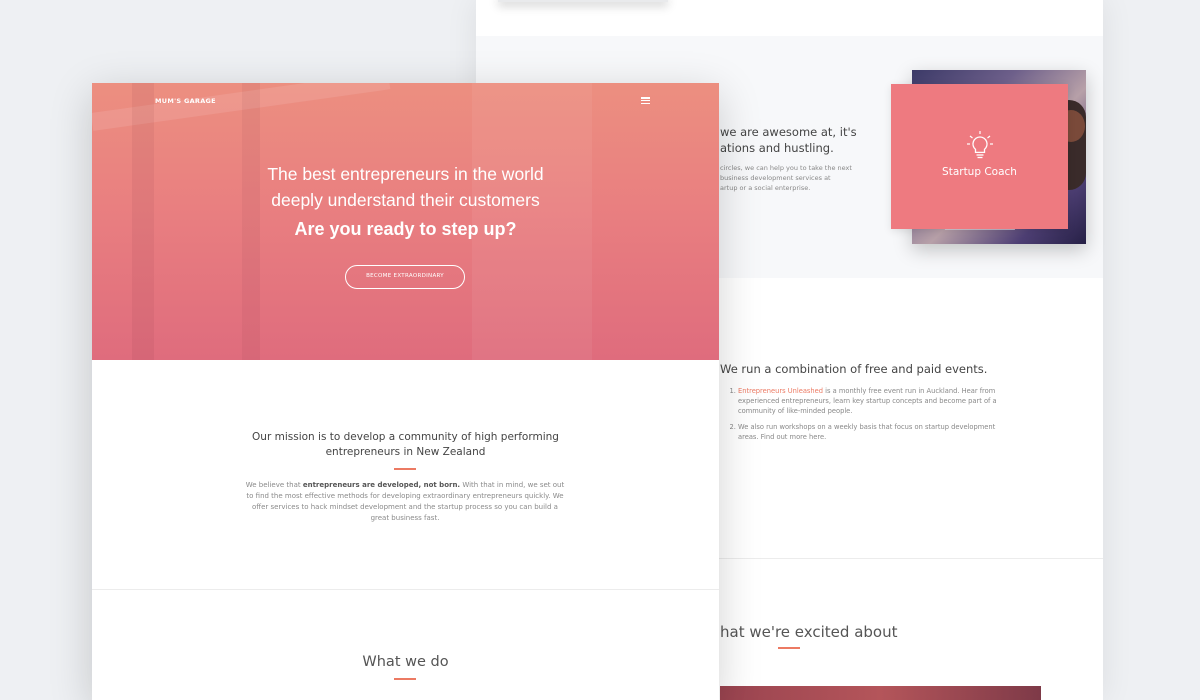 The width and height of the screenshot is (1200, 700). Describe the element at coordinates (980, 145) in the screenshot. I see `lightbulb-icon` at that location.